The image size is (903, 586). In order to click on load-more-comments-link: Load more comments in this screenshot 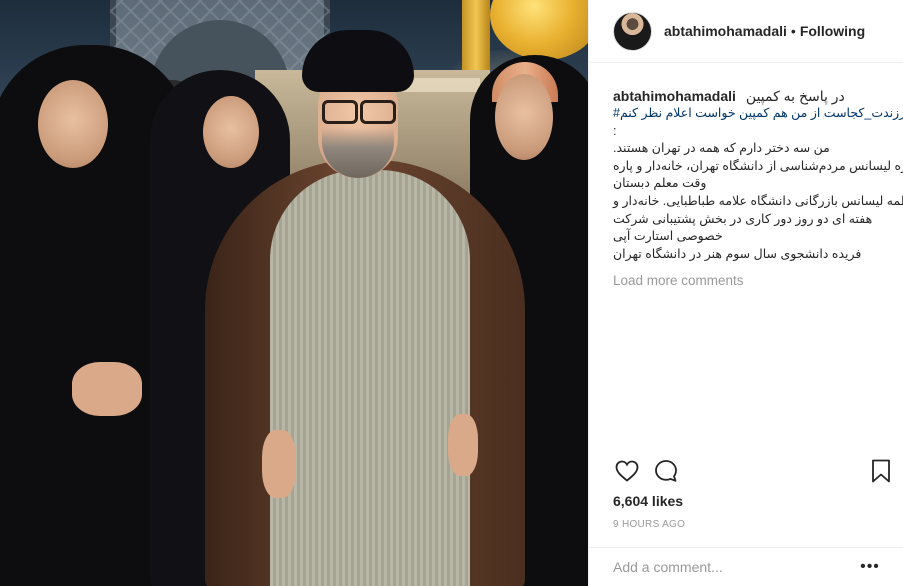, I will do `click(750, 280)`.